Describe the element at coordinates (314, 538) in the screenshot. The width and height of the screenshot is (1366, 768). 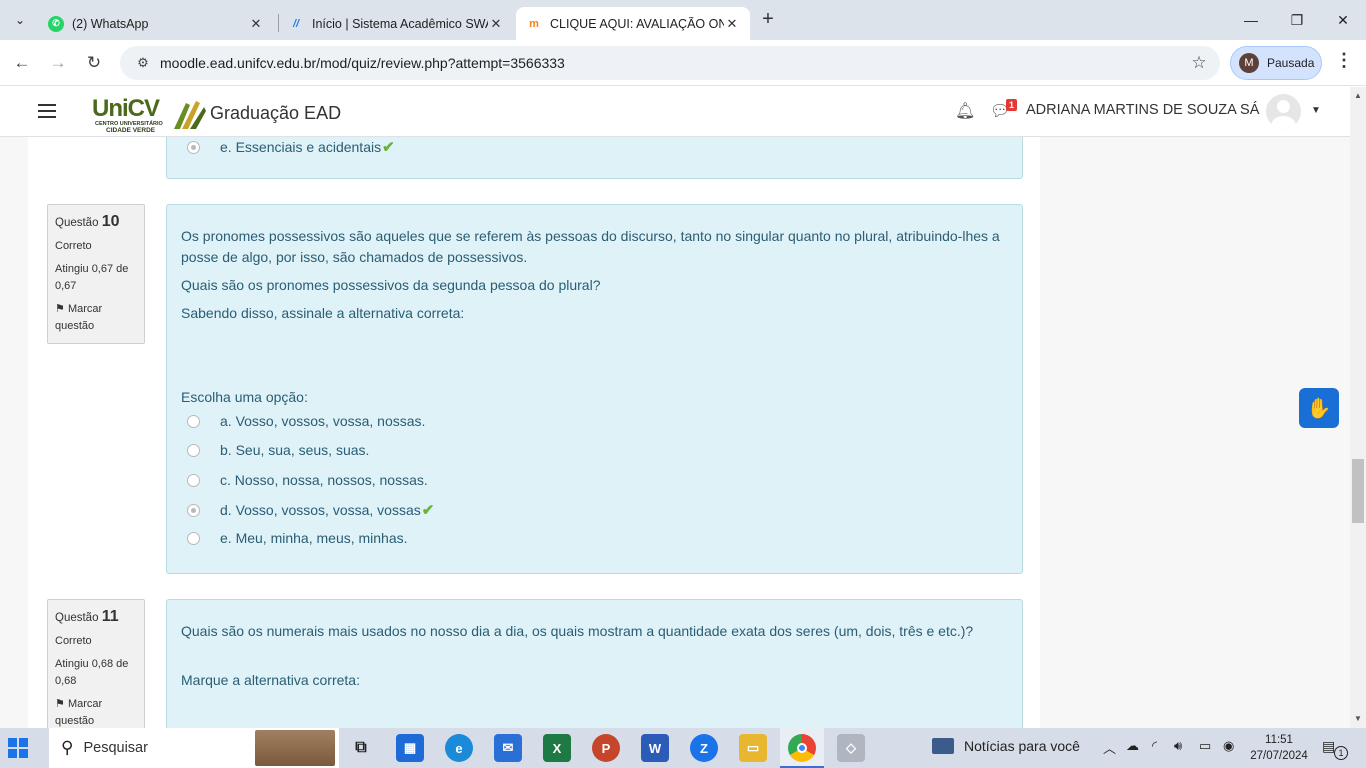
I see `option-label: e. Meu, minha, meus, minhas.` at that location.